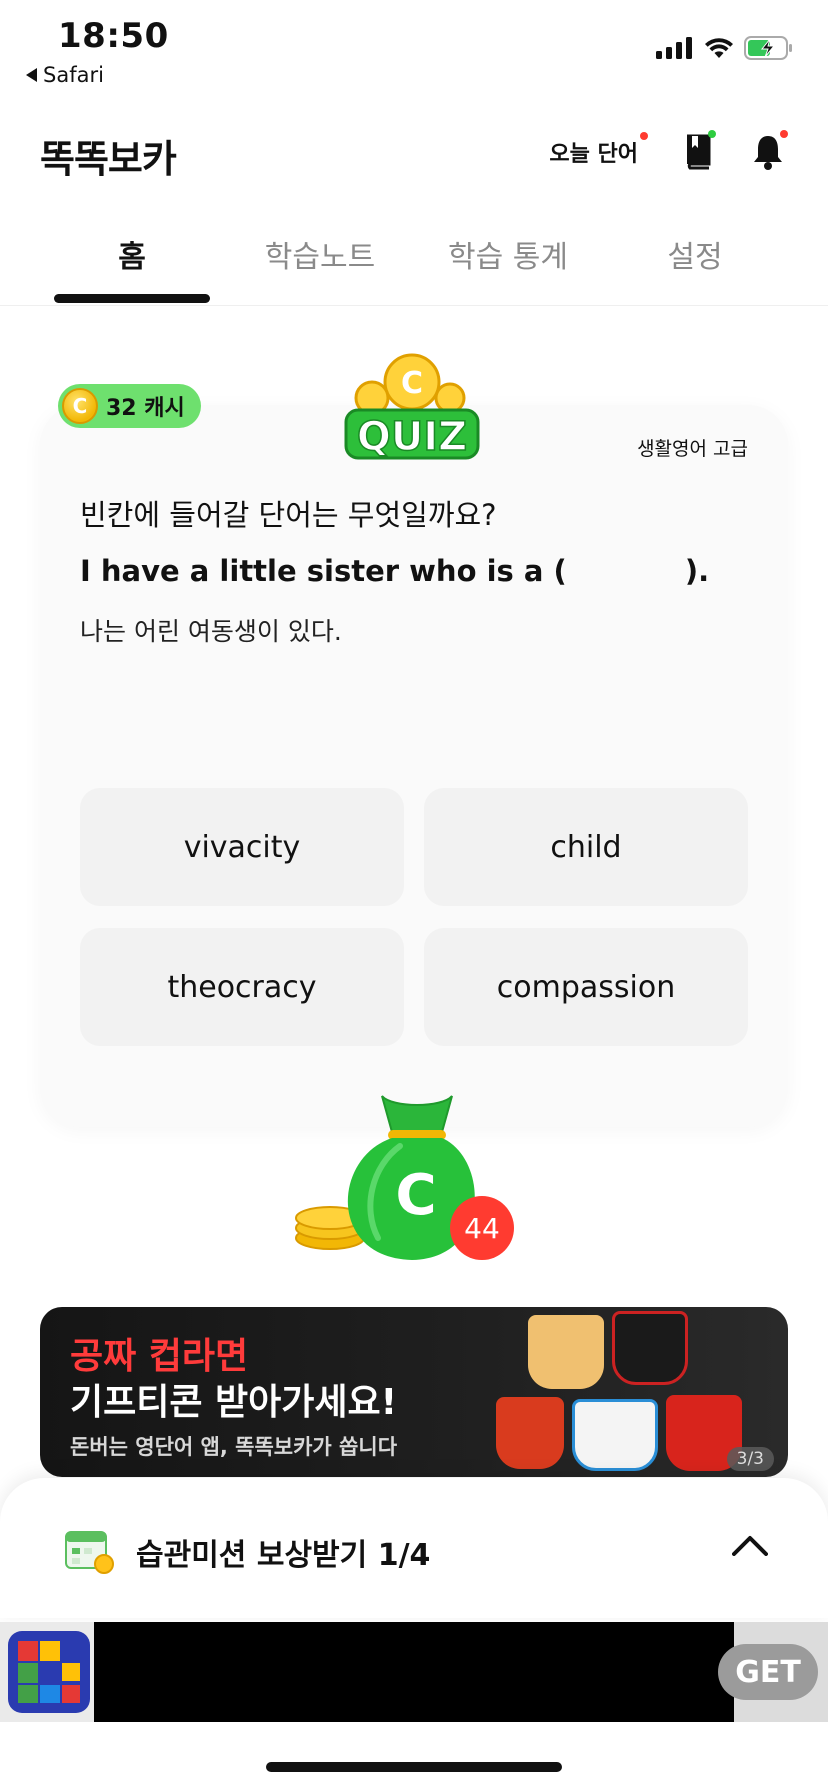  What do you see at coordinates (288, 515) in the screenshot?
I see `quiz-question: 빈칸에 들어갈 단어는 무엇일까요?` at bounding box center [288, 515].